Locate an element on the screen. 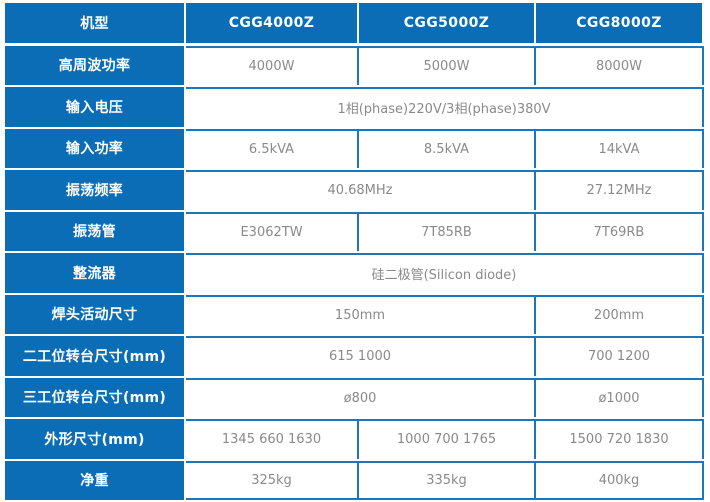 The width and height of the screenshot is (710, 502). value-cell: 200mm is located at coordinates (618, 315).